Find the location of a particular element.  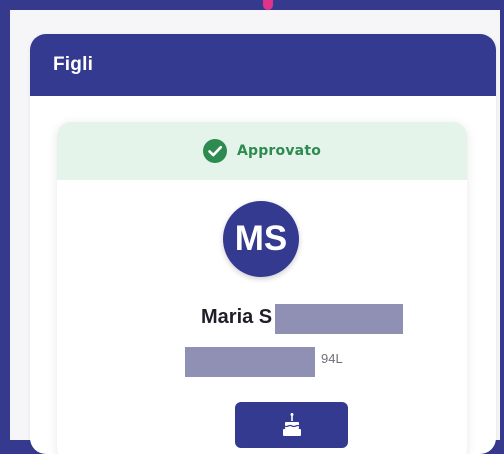

section-title: Figli is located at coordinates (73, 64).